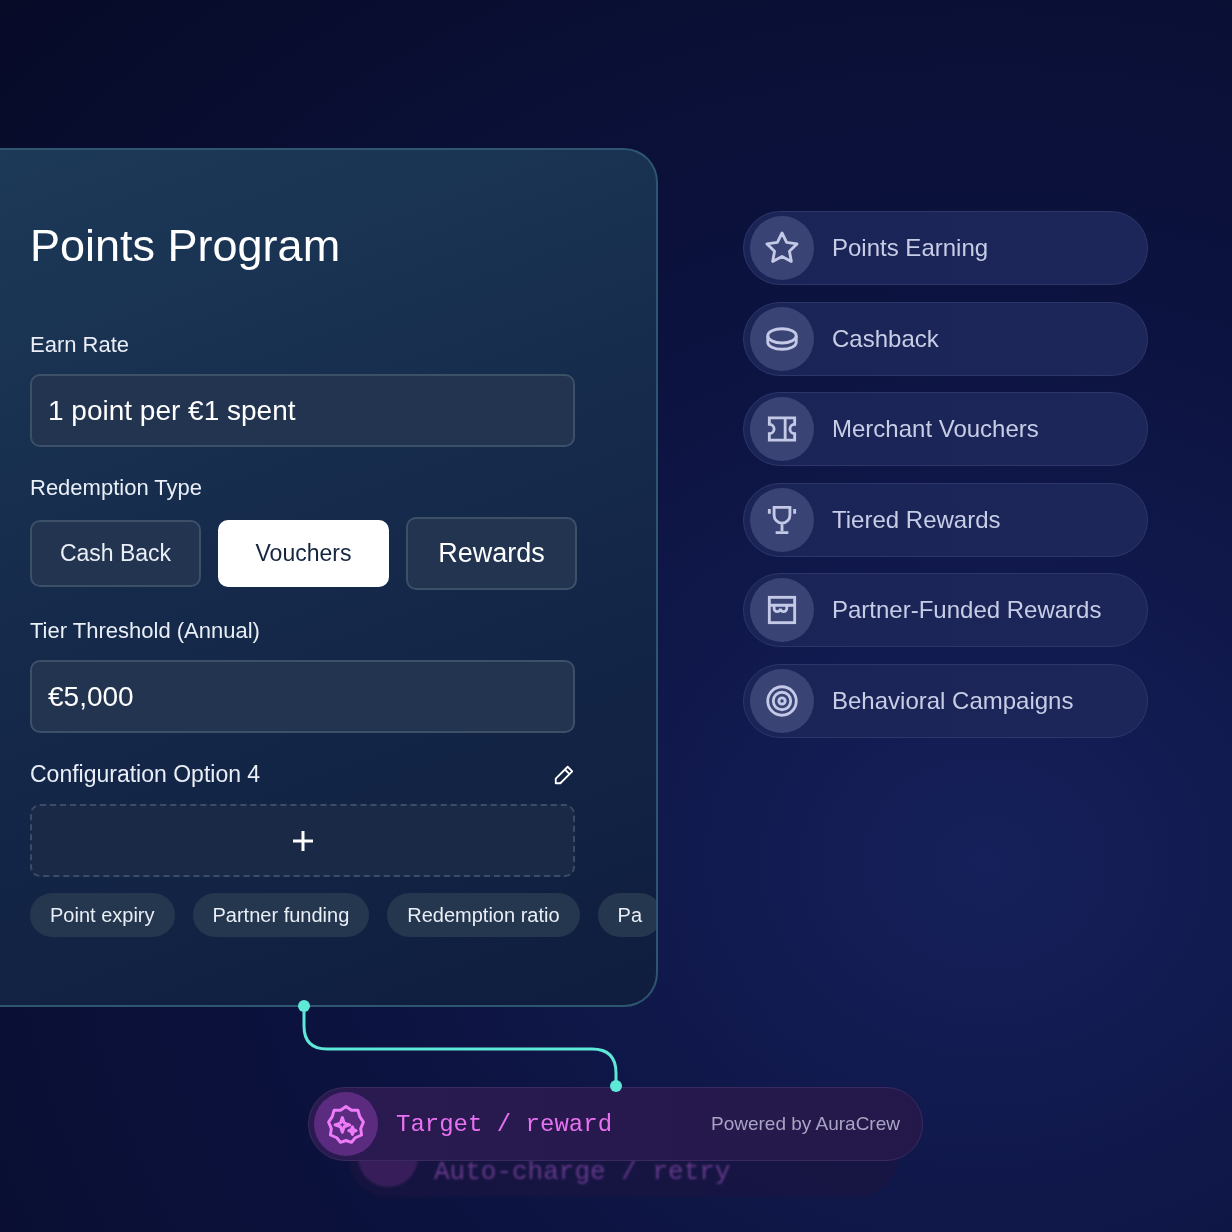 The height and width of the screenshot is (1232, 1232). Describe the element at coordinates (186, 246) in the screenshot. I see `card-title: Points Program` at that location.